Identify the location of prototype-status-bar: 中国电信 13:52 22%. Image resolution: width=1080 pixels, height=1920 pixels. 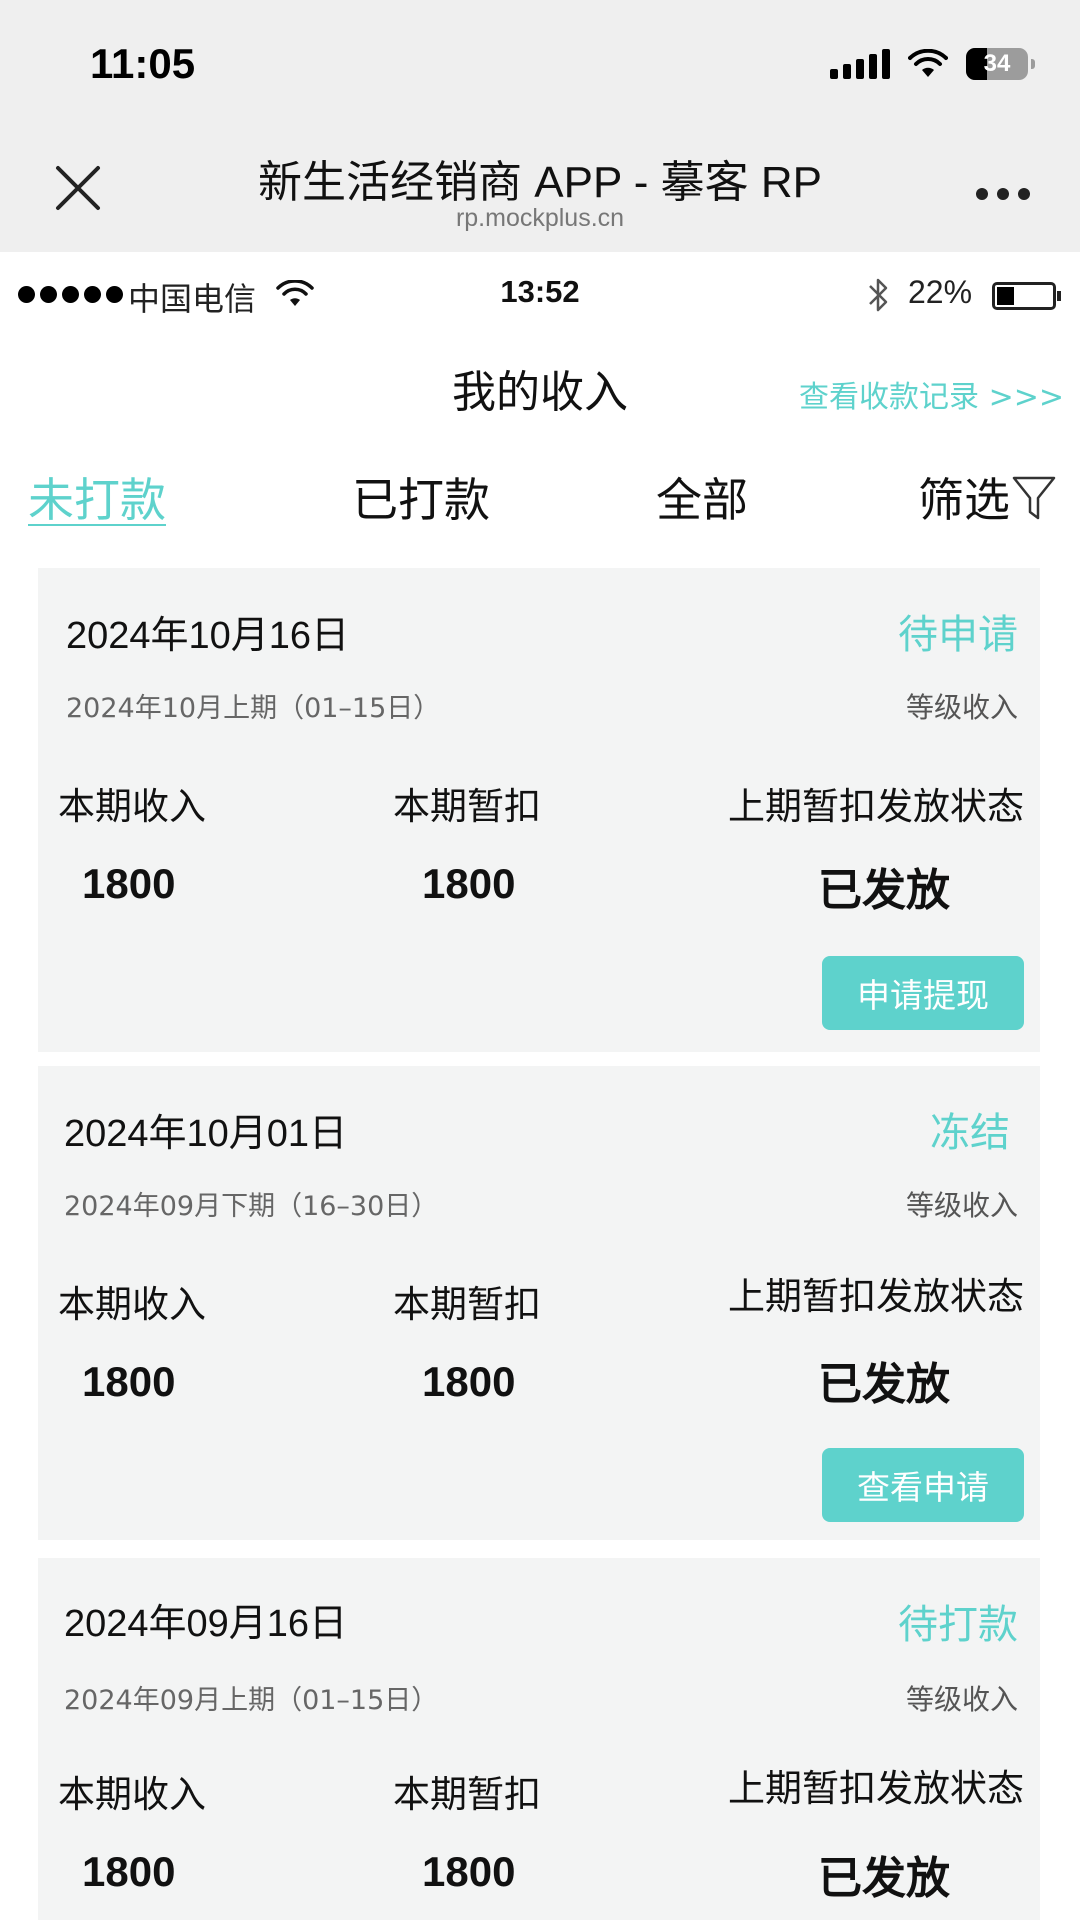
(540, 295).